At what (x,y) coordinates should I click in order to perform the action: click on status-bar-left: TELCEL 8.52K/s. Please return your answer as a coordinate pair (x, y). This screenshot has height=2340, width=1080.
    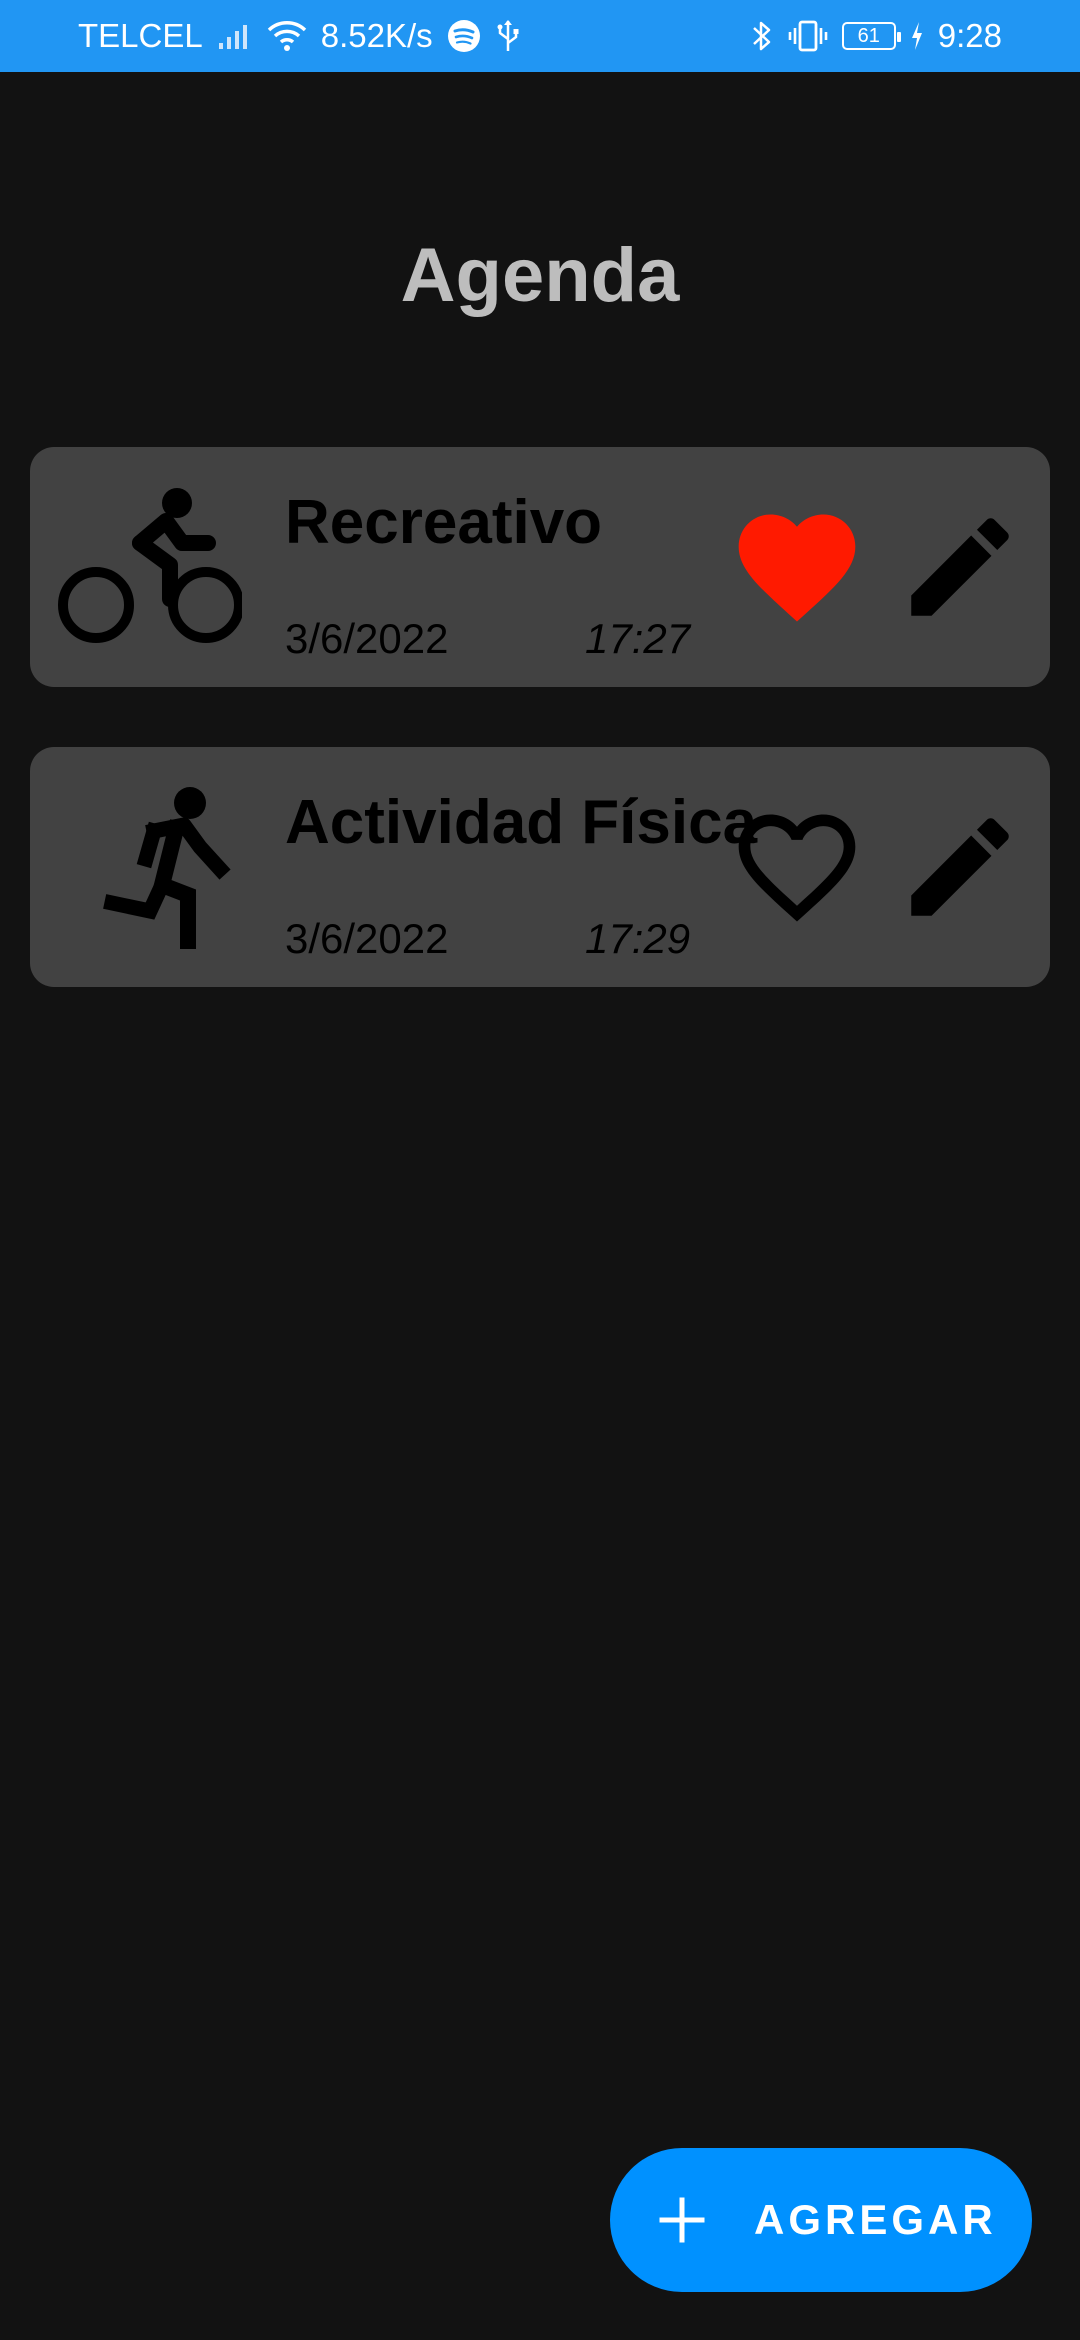
    Looking at the image, I should click on (299, 36).